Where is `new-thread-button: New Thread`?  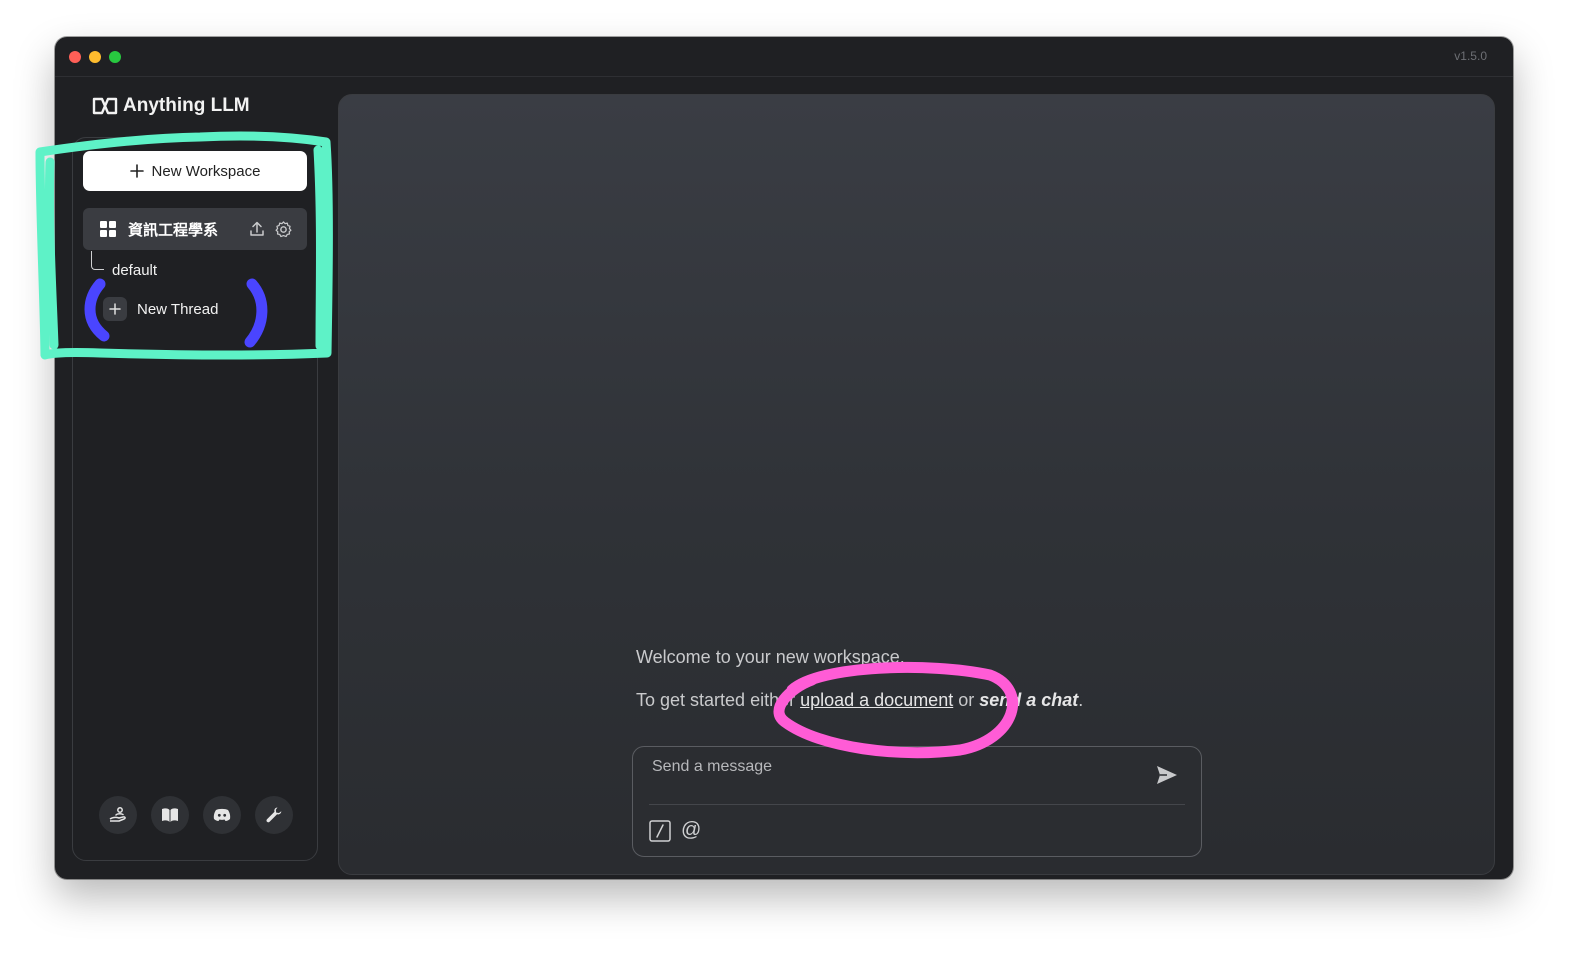
new-thread-button: New Thread is located at coordinates (160, 309).